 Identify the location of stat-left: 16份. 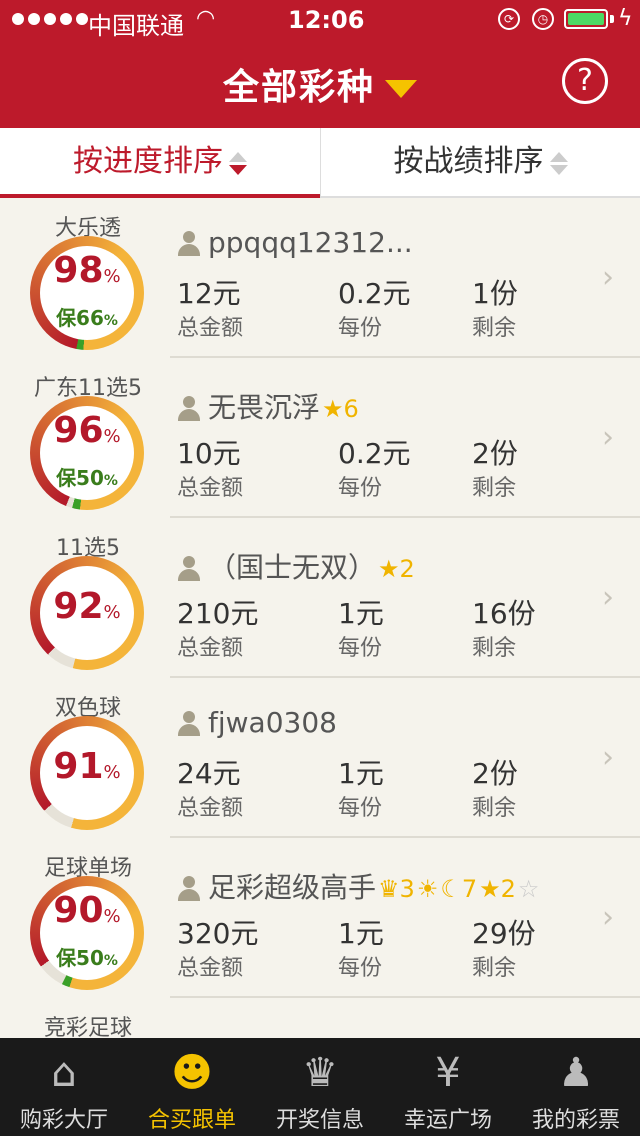
(504, 613).